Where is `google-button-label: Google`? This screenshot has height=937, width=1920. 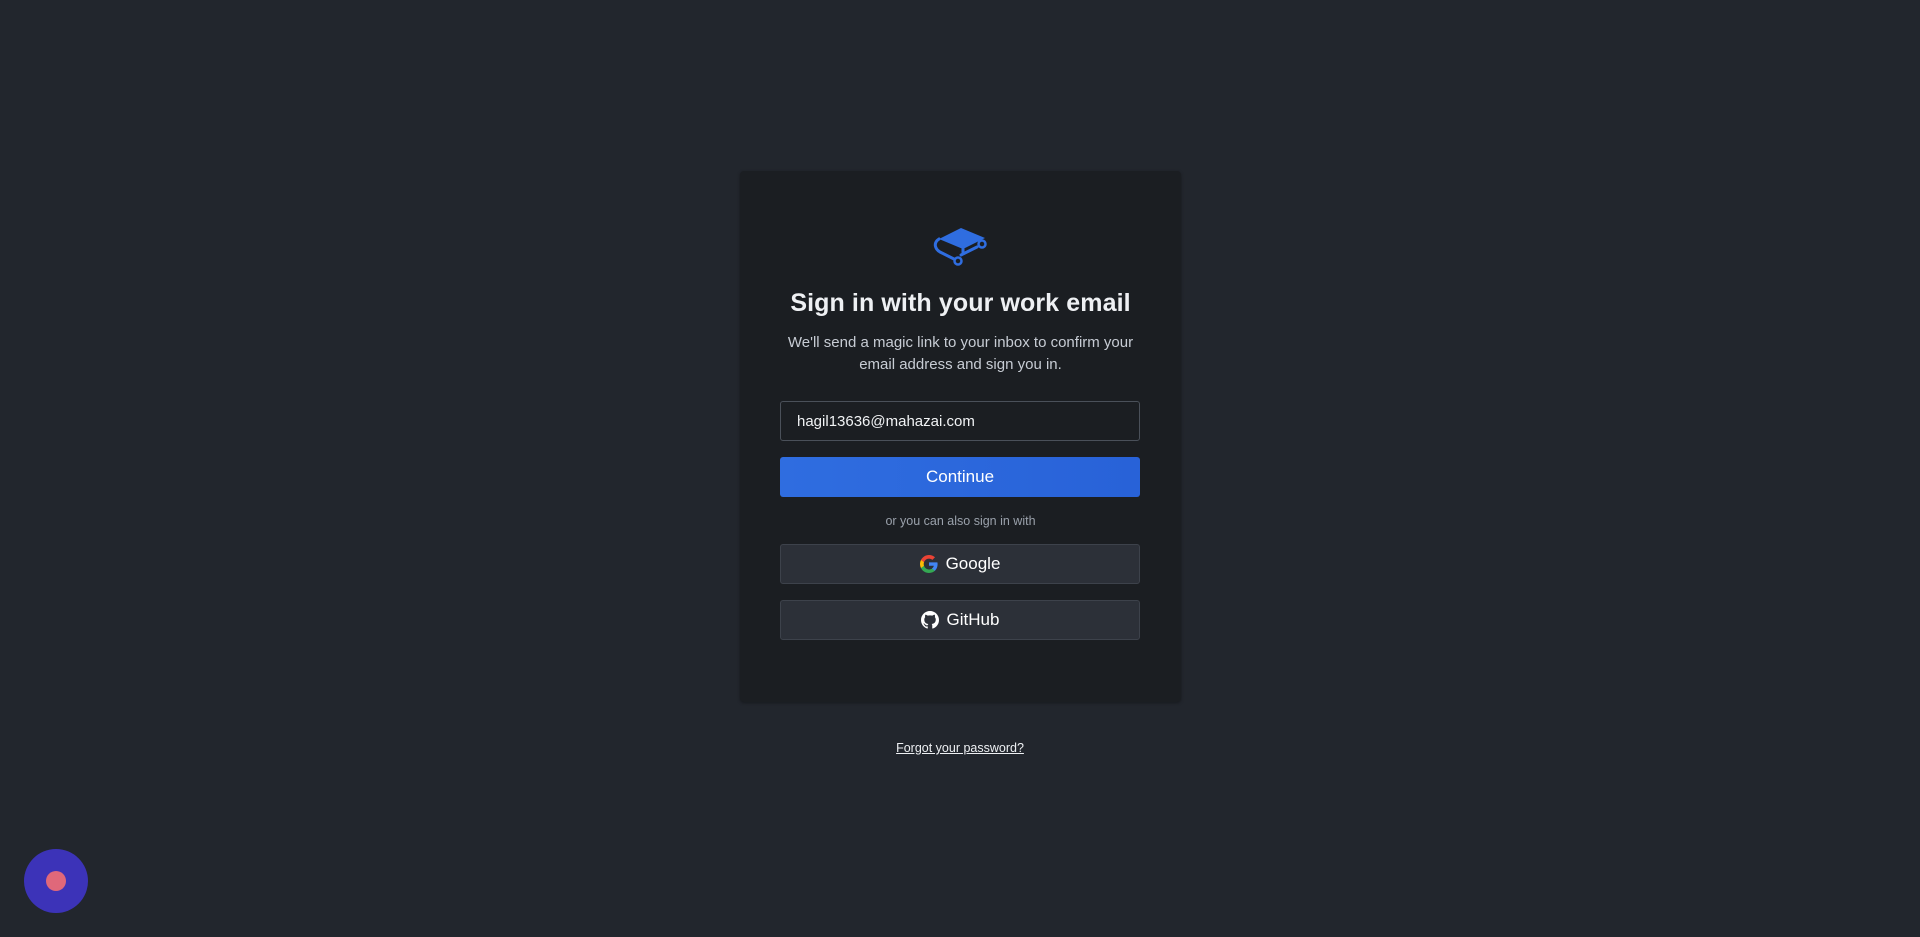
google-button-label: Google is located at coordinates (973, 563).